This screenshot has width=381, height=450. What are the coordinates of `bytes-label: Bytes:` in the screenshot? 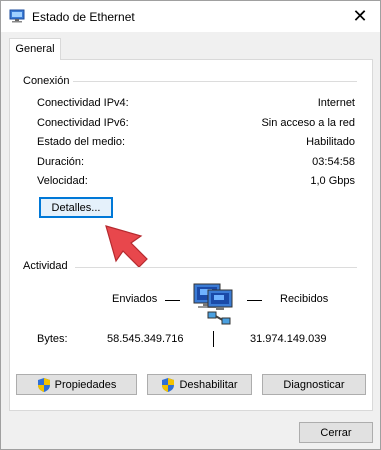 It's located at (52, 339).